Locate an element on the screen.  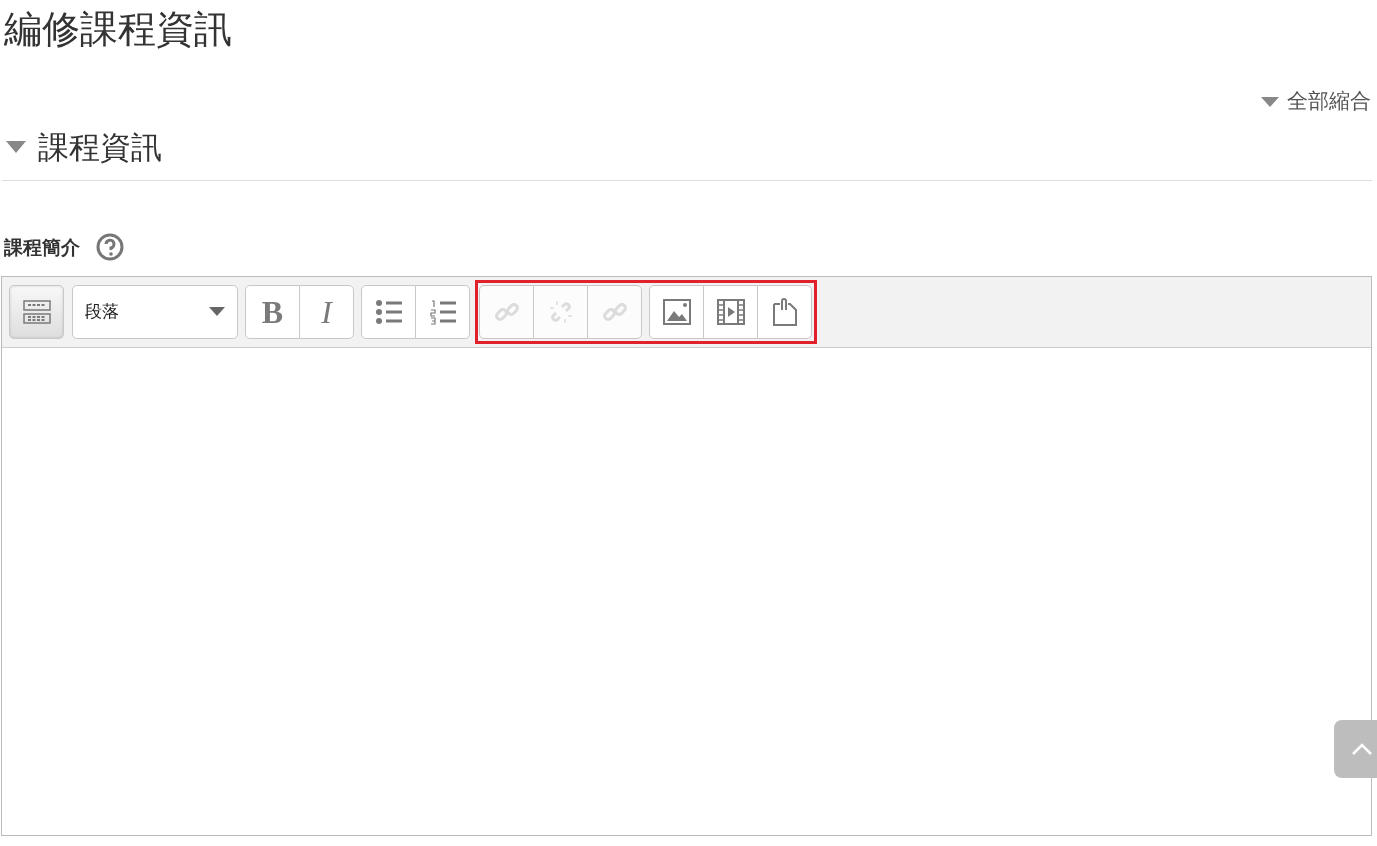
image-icon is located at coordinates (676, 311).